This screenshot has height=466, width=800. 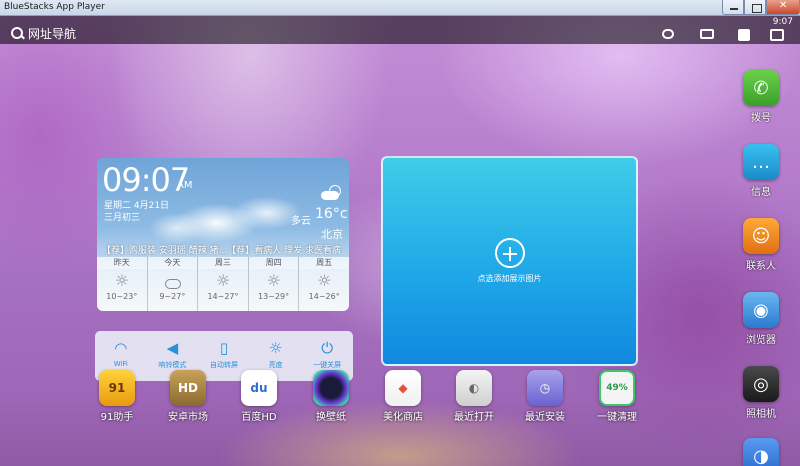 I want to click on clock-ampm: AM, so click(x=185, y=185).